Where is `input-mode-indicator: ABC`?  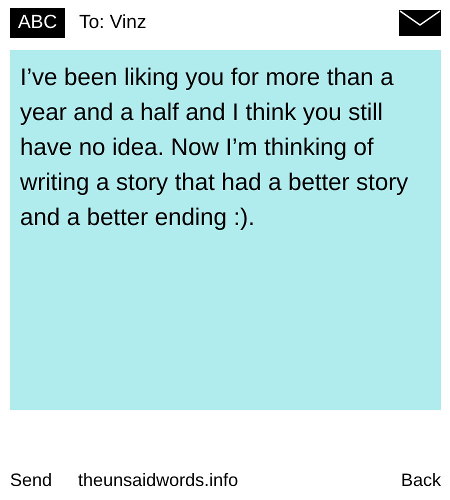
input-mode-indicator: ABC is located at coordinates (38, 23).